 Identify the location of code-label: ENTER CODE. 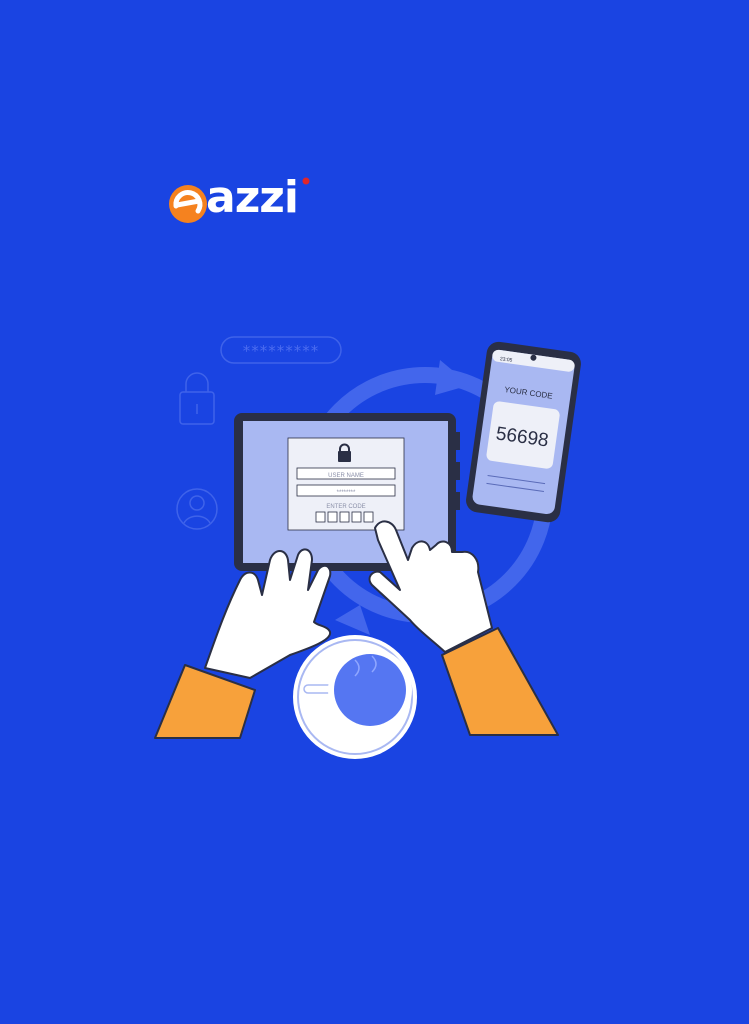
(345, 507).